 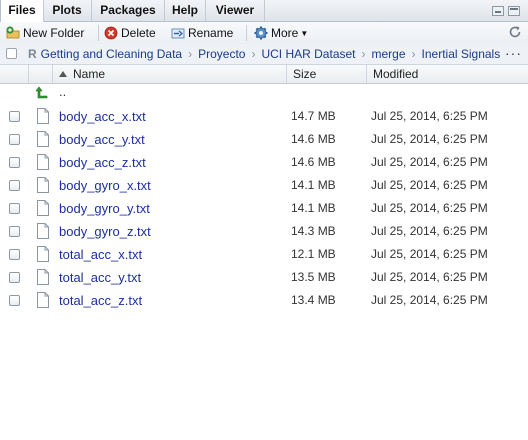 What do you see at coordinates (235, 10) in the screenshot?
I see `tab-viewer: Viewer` at bounding box center [235, 10].